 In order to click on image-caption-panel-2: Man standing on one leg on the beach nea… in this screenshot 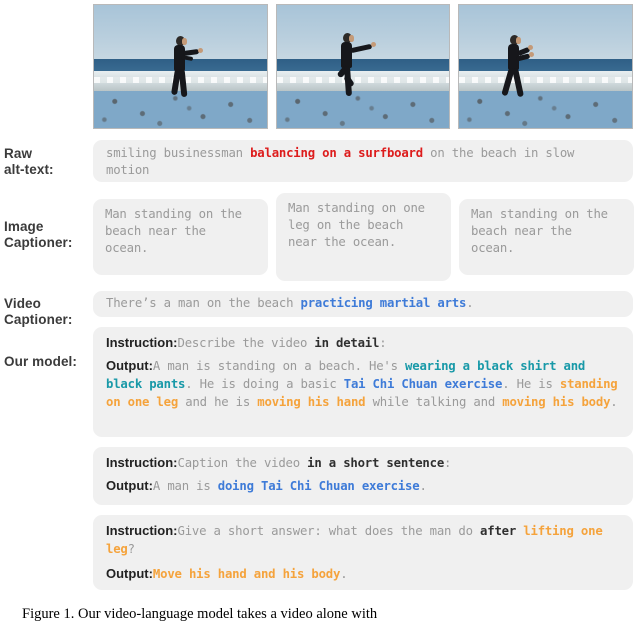, I will do `click(363, 237)`.